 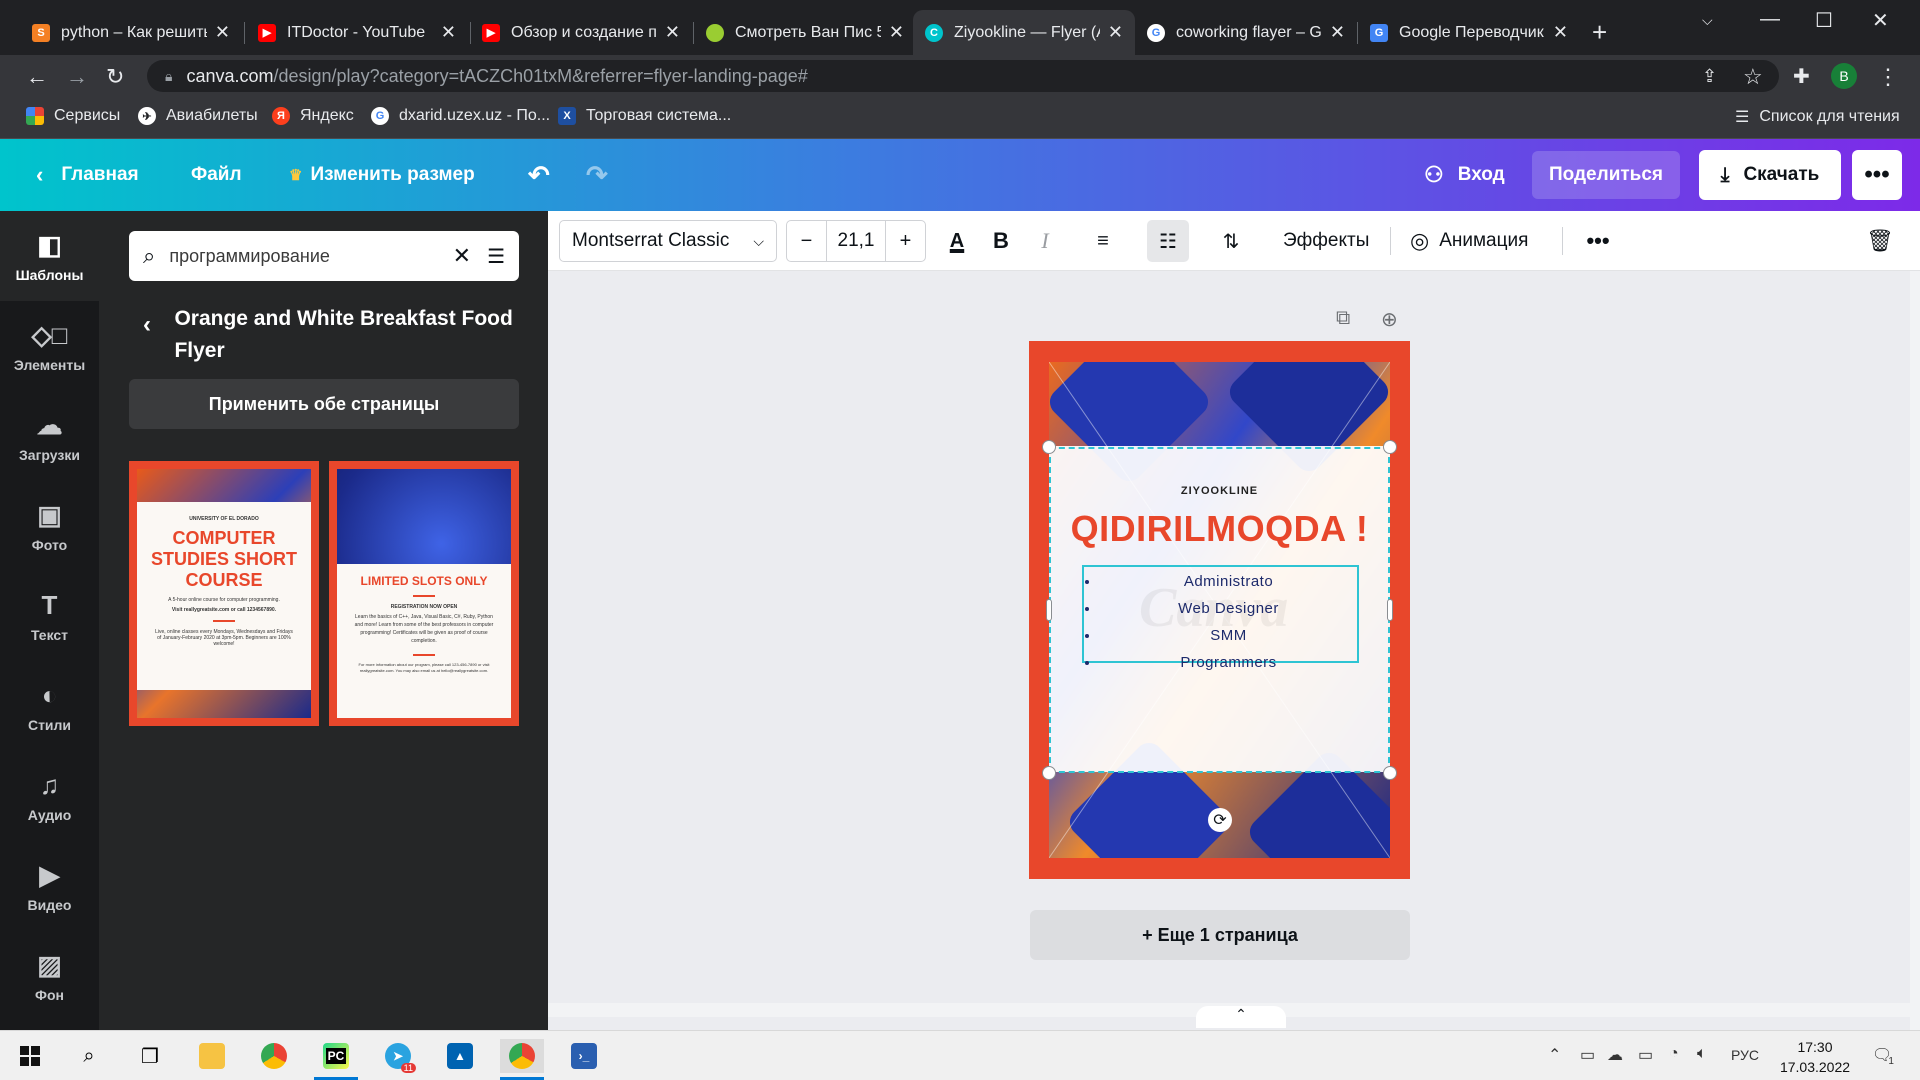 What do you see at coordinates (1220, 820) in the screenshot?
I see `rotate-icon: ⟳` at bounding box center [1220, 820].